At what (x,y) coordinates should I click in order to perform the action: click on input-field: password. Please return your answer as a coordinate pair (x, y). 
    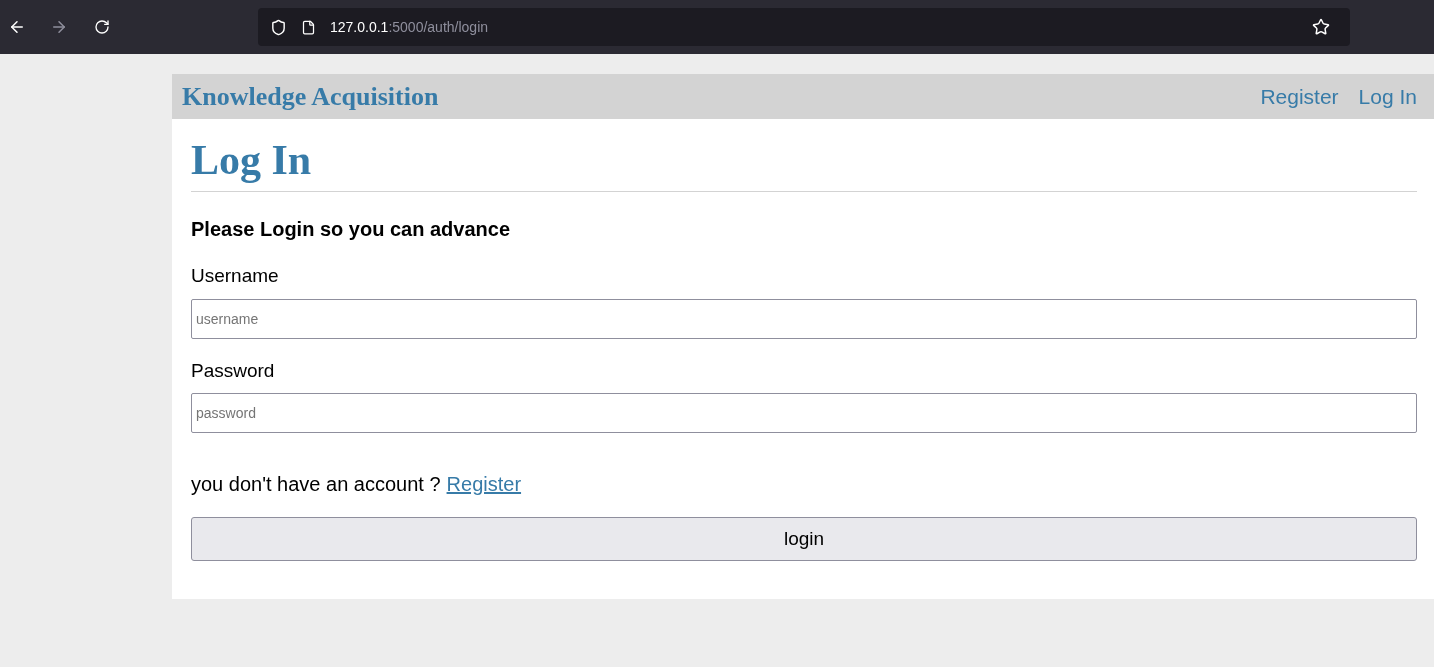
    Looking at the image, I should click on (804, 413).